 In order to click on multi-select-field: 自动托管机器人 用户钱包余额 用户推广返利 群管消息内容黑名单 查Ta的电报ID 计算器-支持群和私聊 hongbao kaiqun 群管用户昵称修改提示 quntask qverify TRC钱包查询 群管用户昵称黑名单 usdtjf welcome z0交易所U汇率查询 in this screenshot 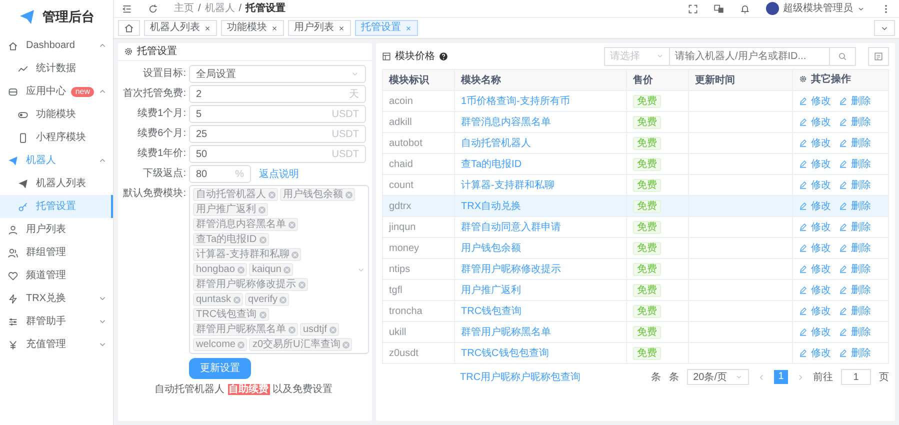, I will do `click(279, 269)`.